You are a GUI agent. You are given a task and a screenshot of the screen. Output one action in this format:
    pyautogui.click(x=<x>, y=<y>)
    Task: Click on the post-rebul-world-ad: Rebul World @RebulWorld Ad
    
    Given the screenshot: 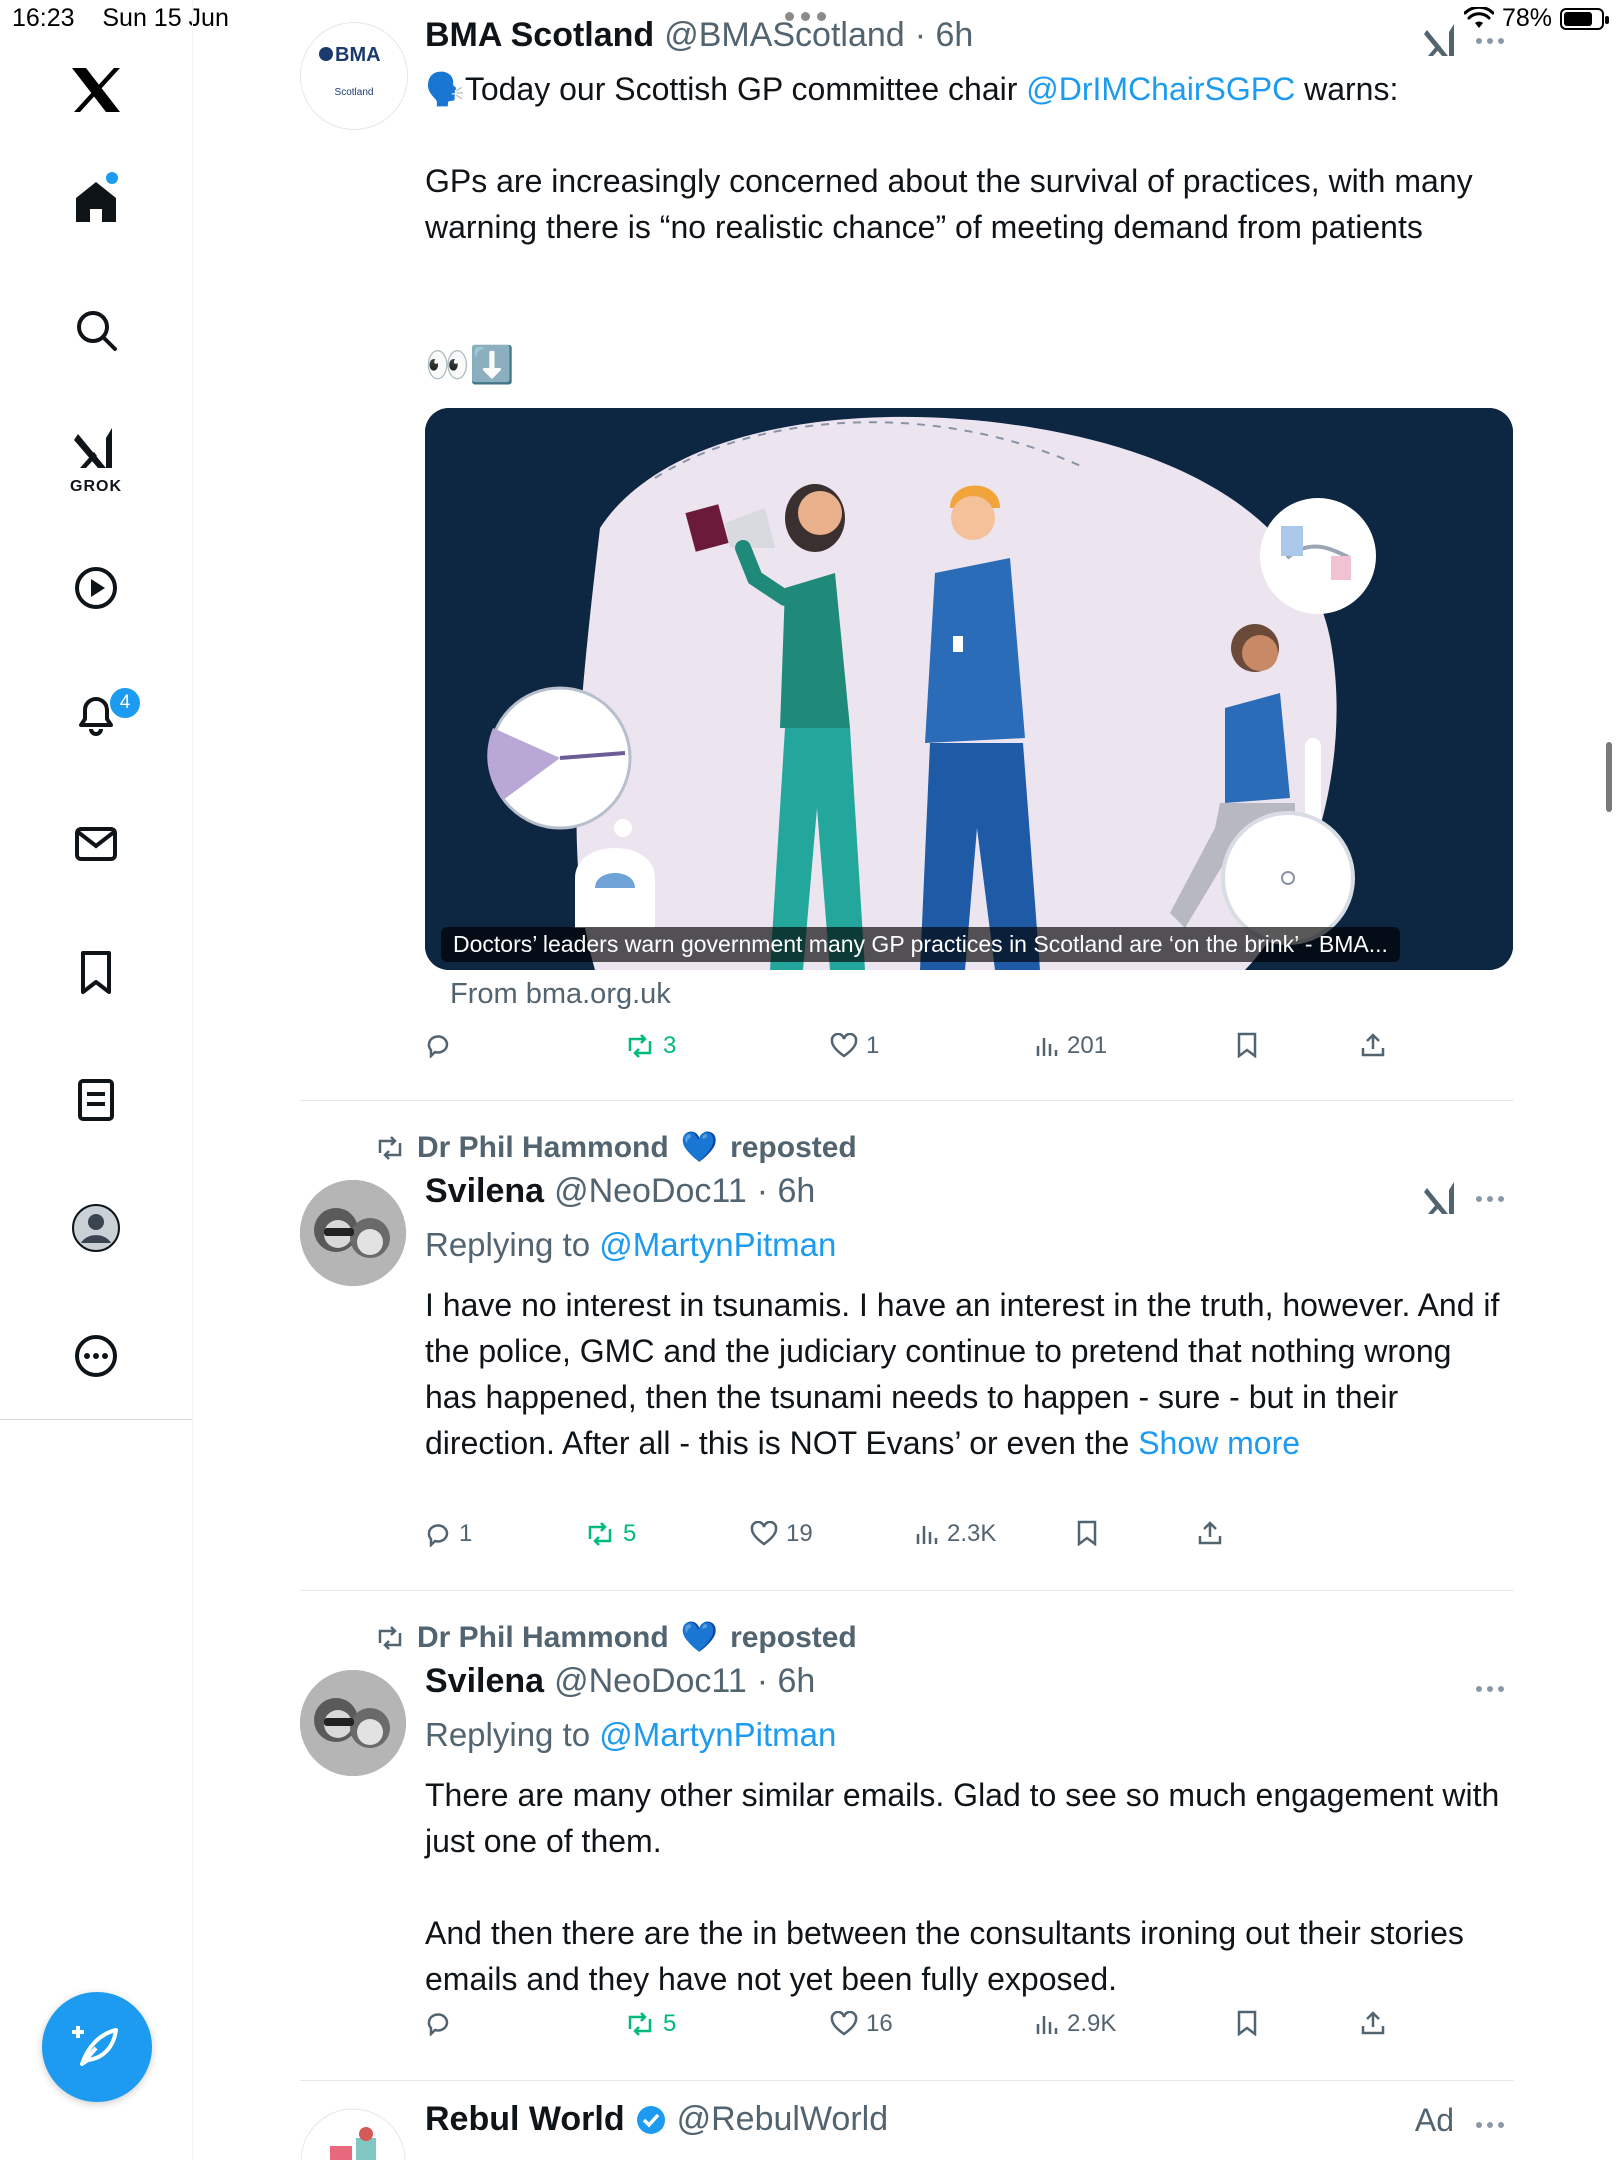 What is the action you would take?
    pyautogui.click(x=907, y=2120)
    